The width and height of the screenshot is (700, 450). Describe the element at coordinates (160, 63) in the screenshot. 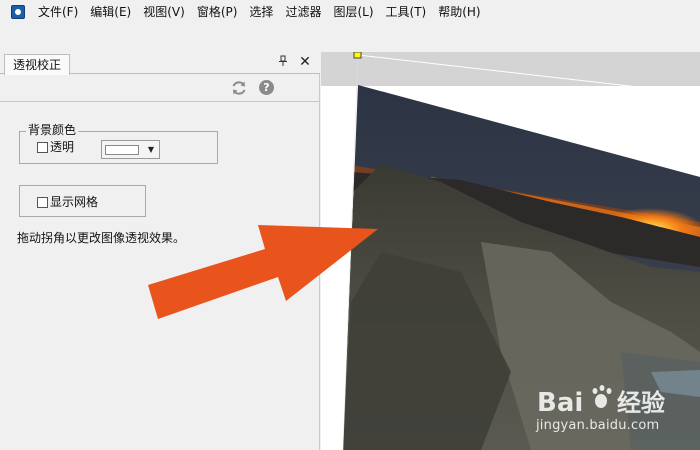

I see `panel-tab-bar: 透视校正 ✕` at that location.